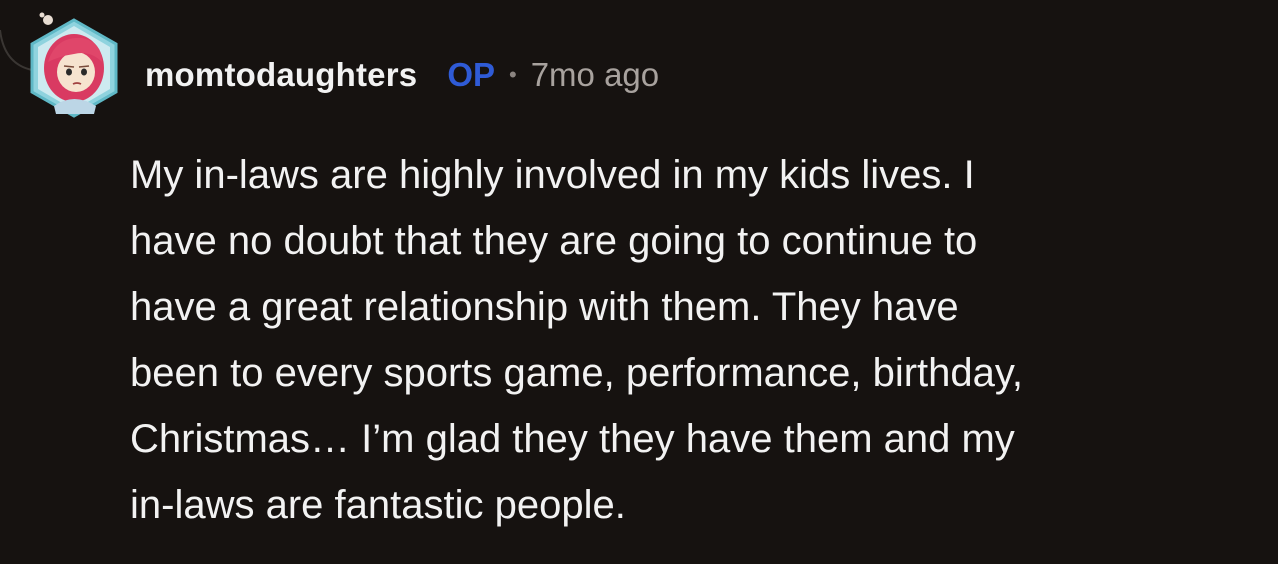  What do you see at coordinates (471, 74) in the screenshot?
I see `op-badge: OP` at bounding box center [471, 74].